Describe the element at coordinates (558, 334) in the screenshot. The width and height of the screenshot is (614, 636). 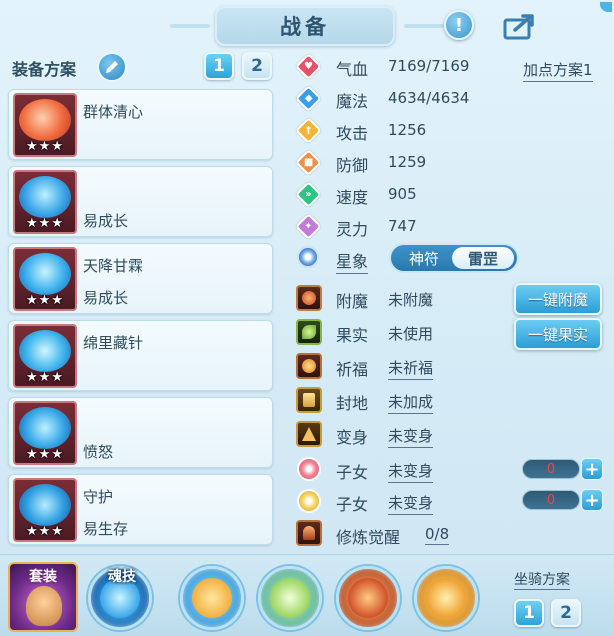
I see `fruit-all-button: 一键果实` at that location.